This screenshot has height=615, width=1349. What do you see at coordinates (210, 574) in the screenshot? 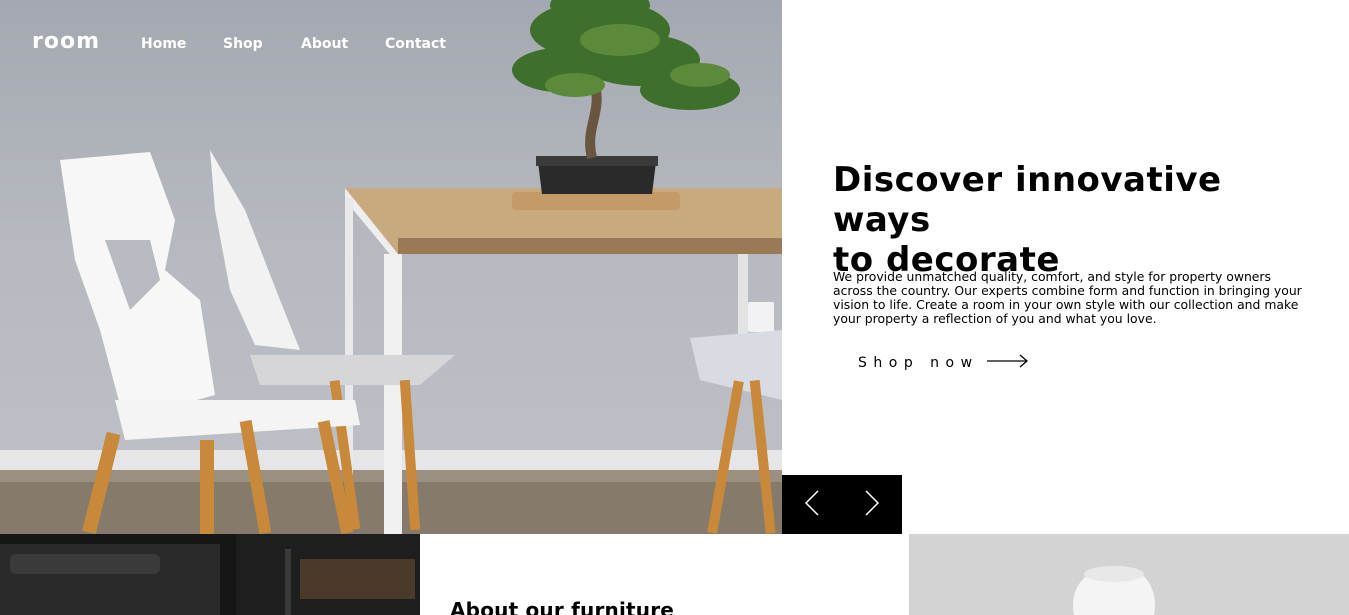
I see `about-dark-image` at bounding box center [210, 574].